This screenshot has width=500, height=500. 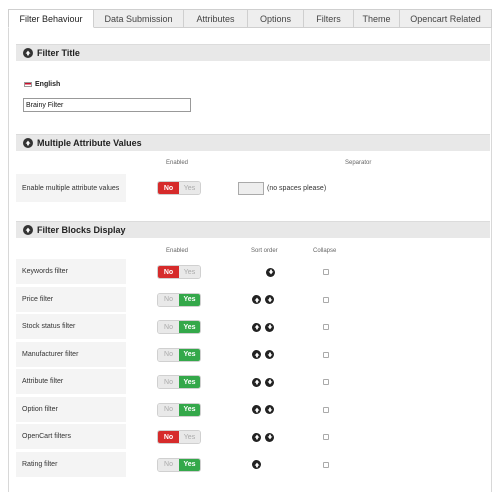 I want to click on filter-block-label: Manufacturer filter, so click(x=71, y=354).